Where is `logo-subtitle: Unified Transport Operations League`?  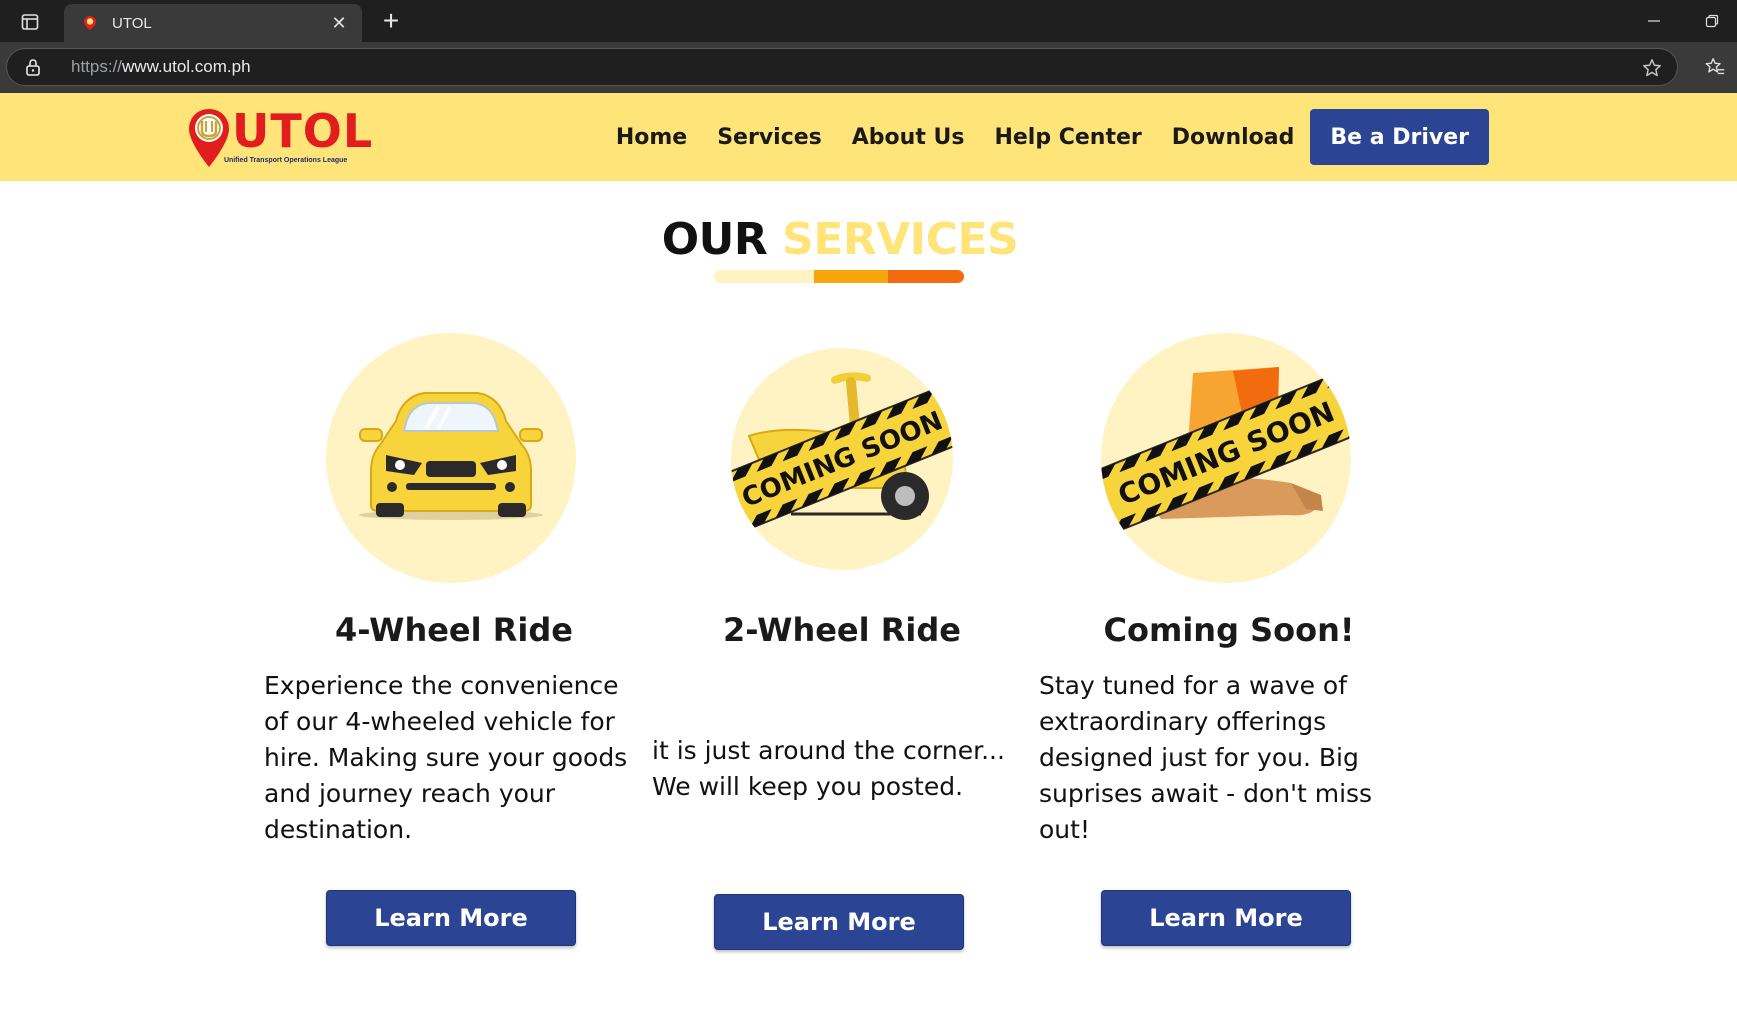
logo-subtitle: Unified Transport Operations League is located at coordinates (286, 160).